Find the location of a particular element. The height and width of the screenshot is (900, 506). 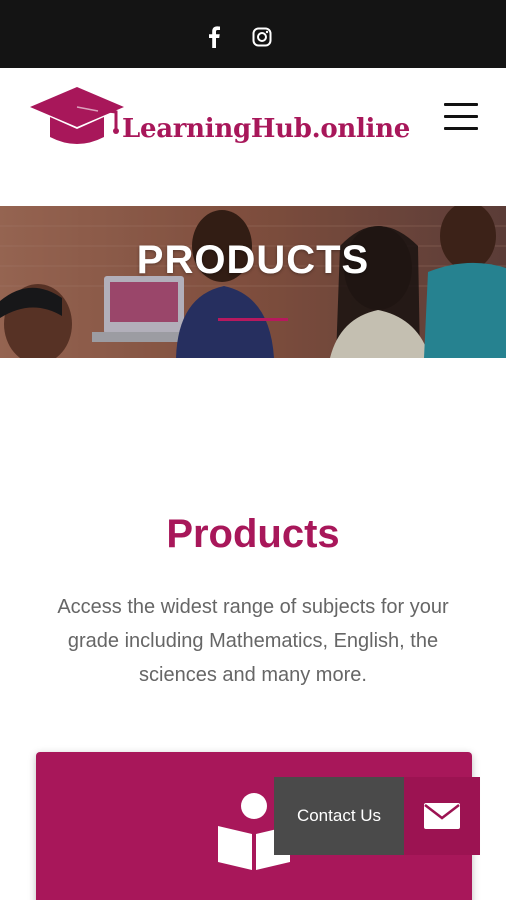

contact-us-button: Contact Us is located at coordinates (339, 816).